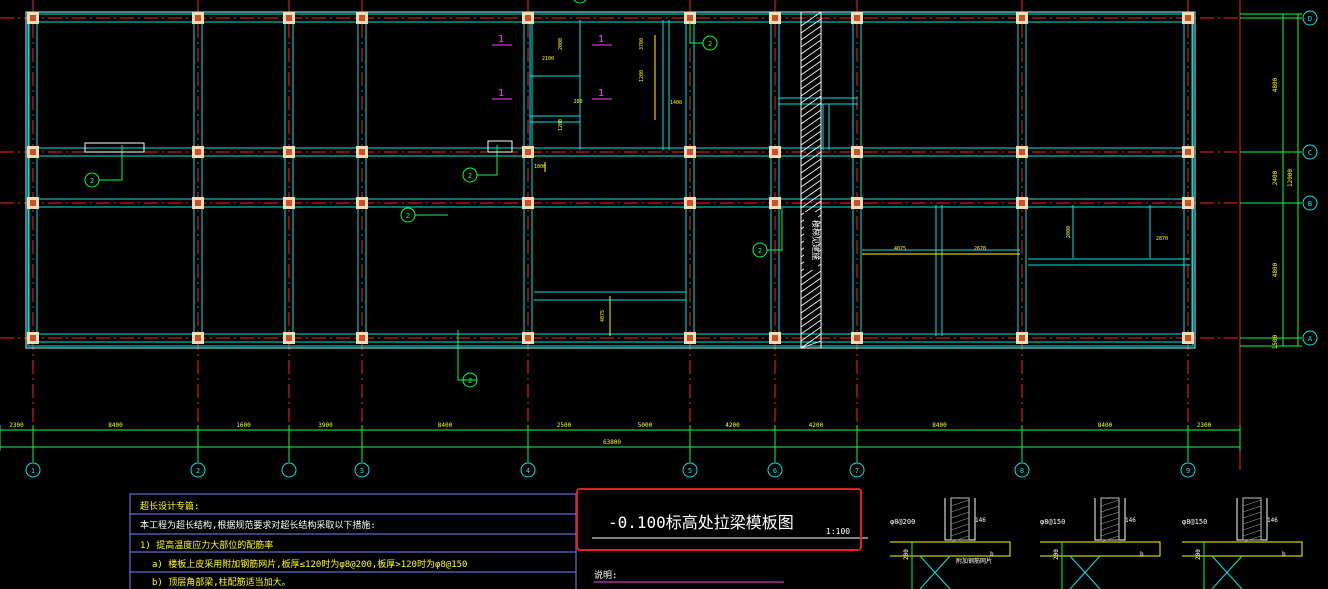 The image size is (1328, 589). What do you see at coordinates (206, 545) in the screenshot?
I see `note-line2: 1) 提高温度应力大部位的配筋率` at bounding box center [206, 545].